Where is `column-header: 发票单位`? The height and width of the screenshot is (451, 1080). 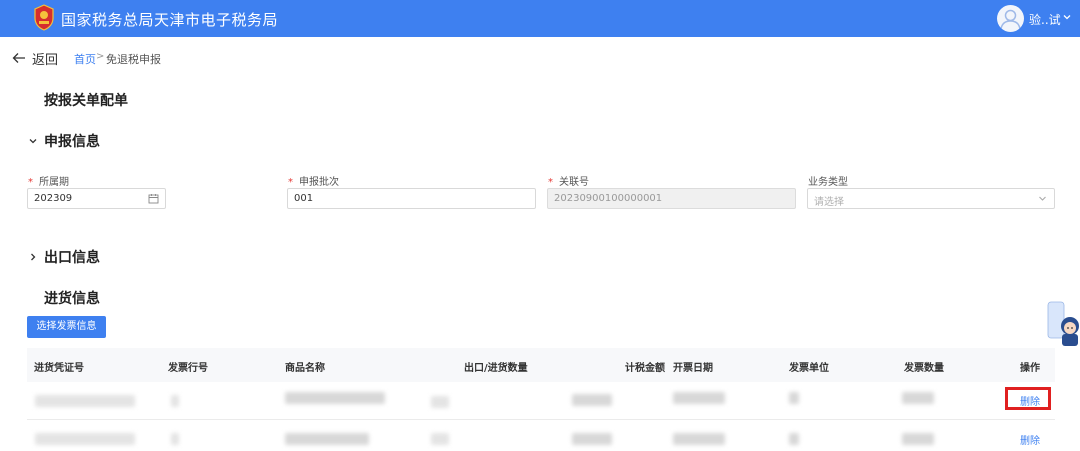 column-header: 发票单位 is located at coordinates (809, 368).